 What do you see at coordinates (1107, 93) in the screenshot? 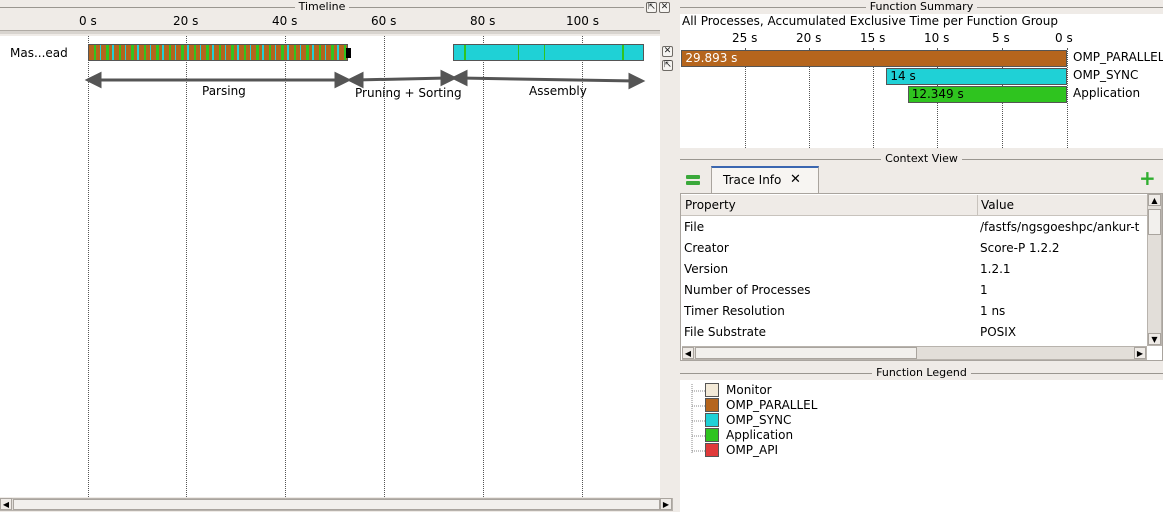
I see `summary-row-name: Application` at bounding box center [1107, 93].